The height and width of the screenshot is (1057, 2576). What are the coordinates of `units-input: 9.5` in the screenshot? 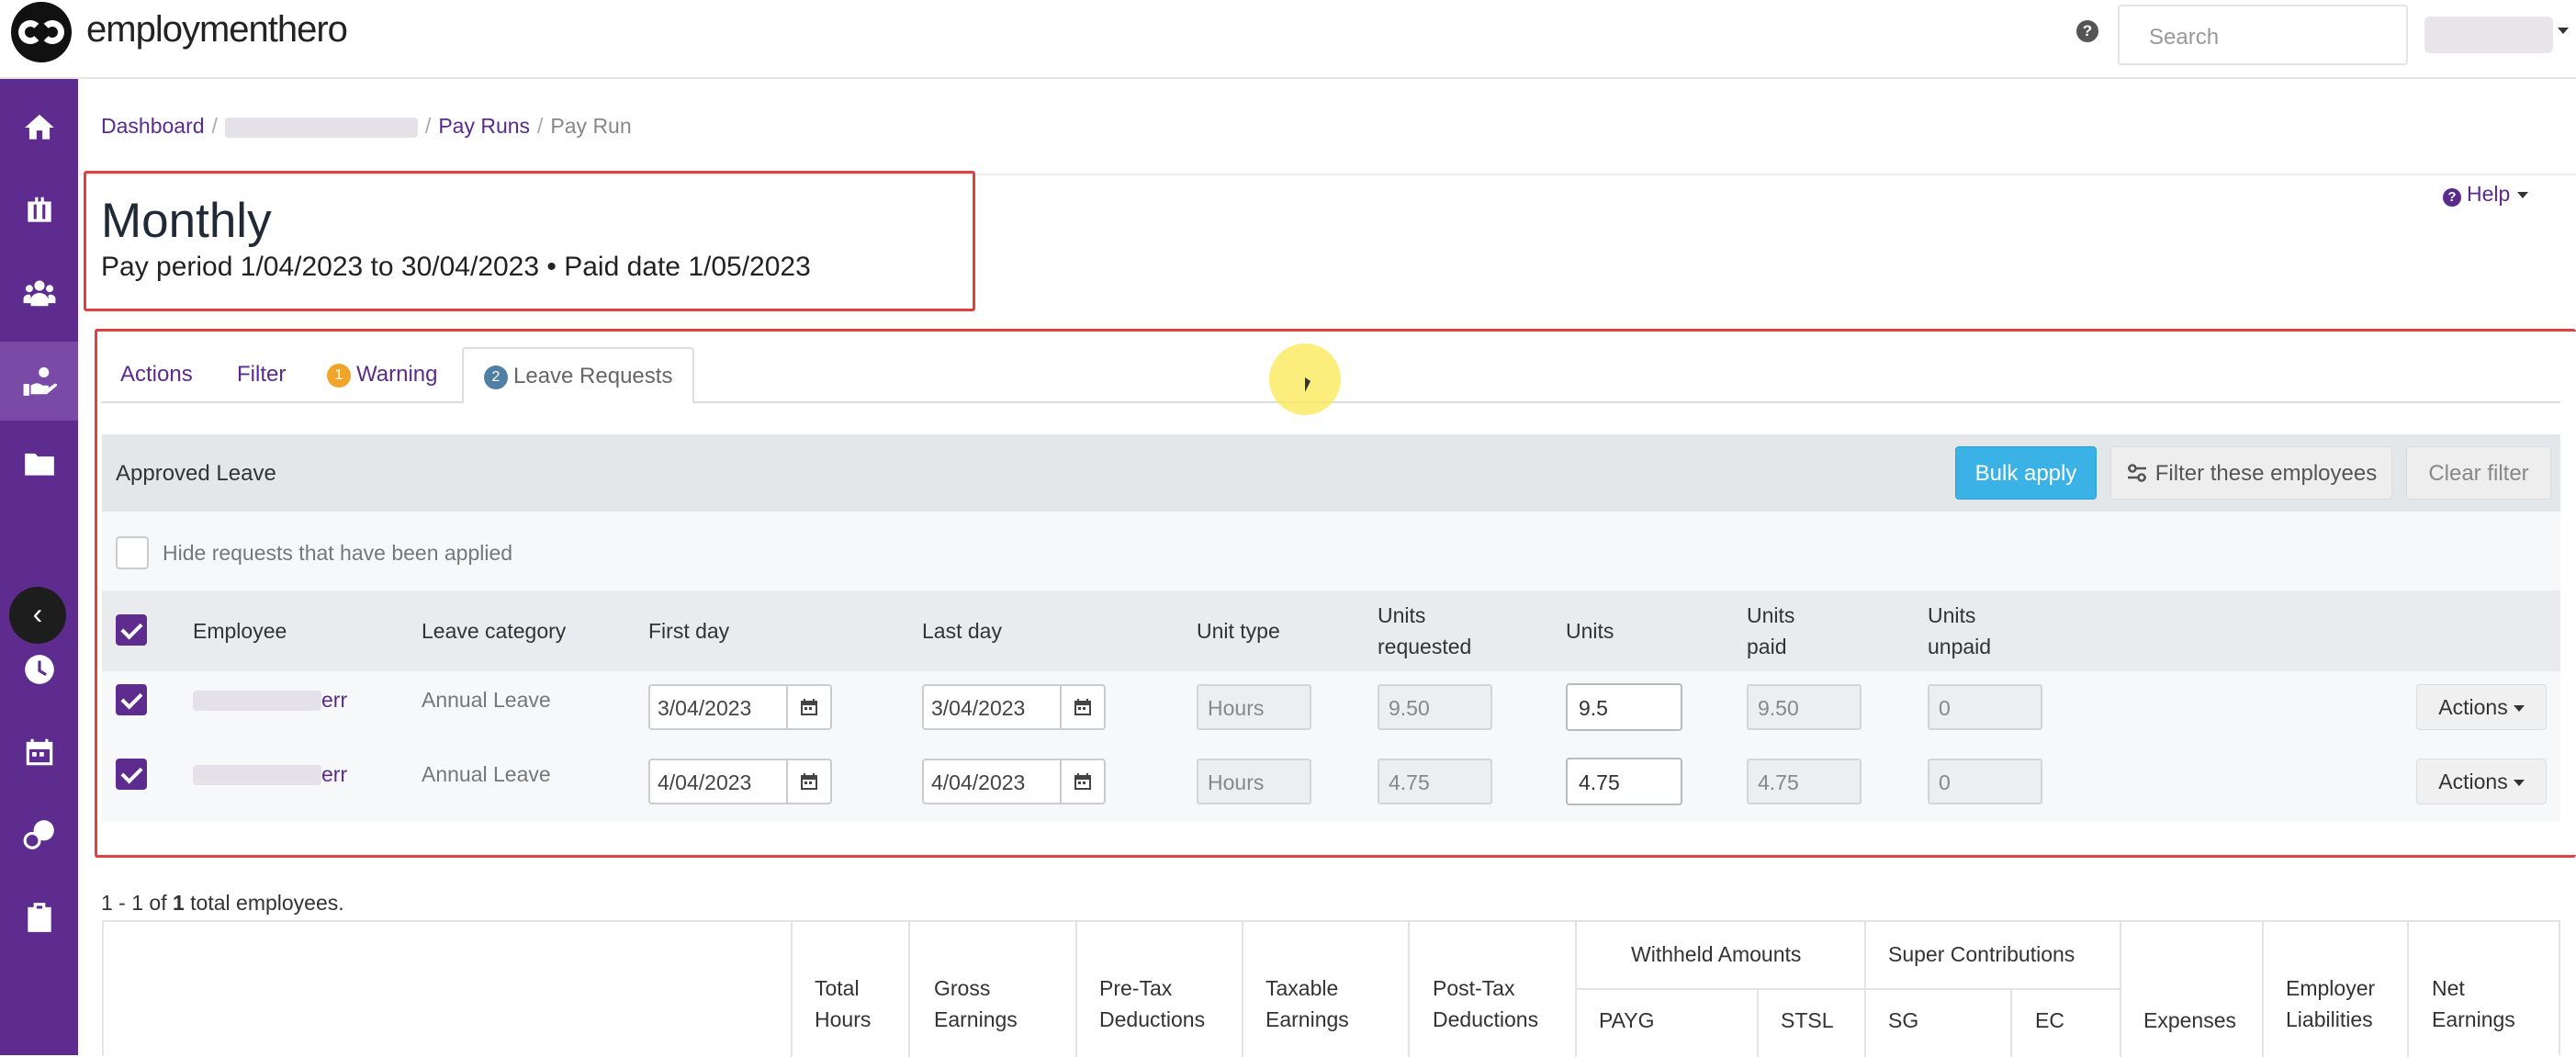 It's located at (1624, 707).